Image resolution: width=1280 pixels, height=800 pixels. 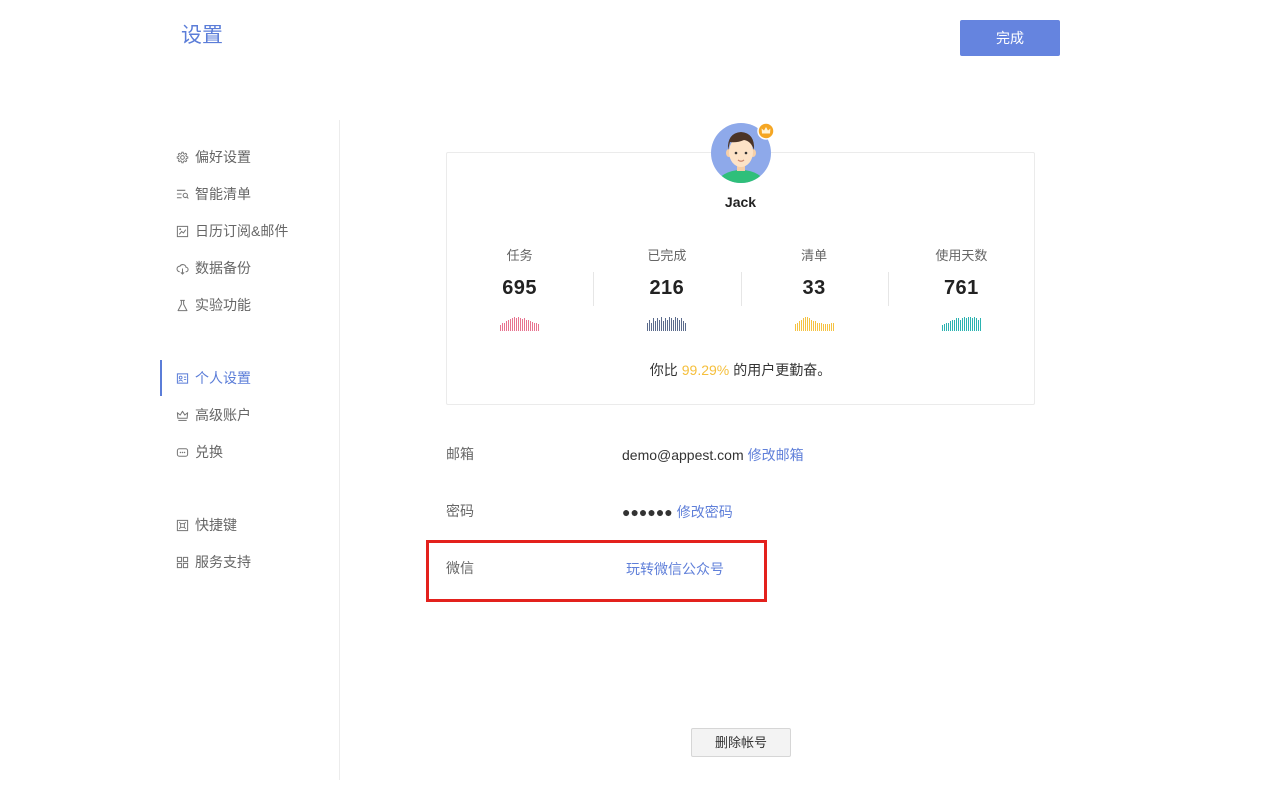 I want to click on comparison-percent: 99.29%, so click(x=705, y=370).